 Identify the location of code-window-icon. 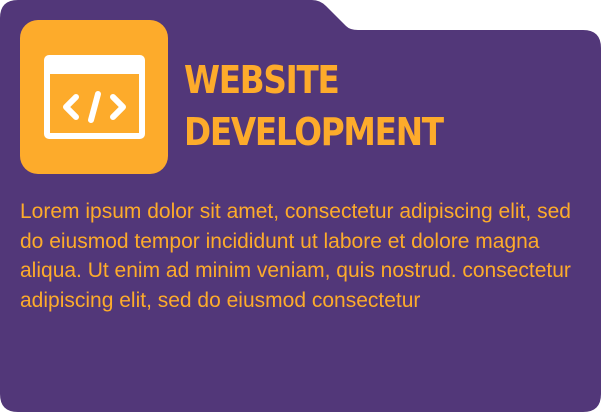
(94, 97).